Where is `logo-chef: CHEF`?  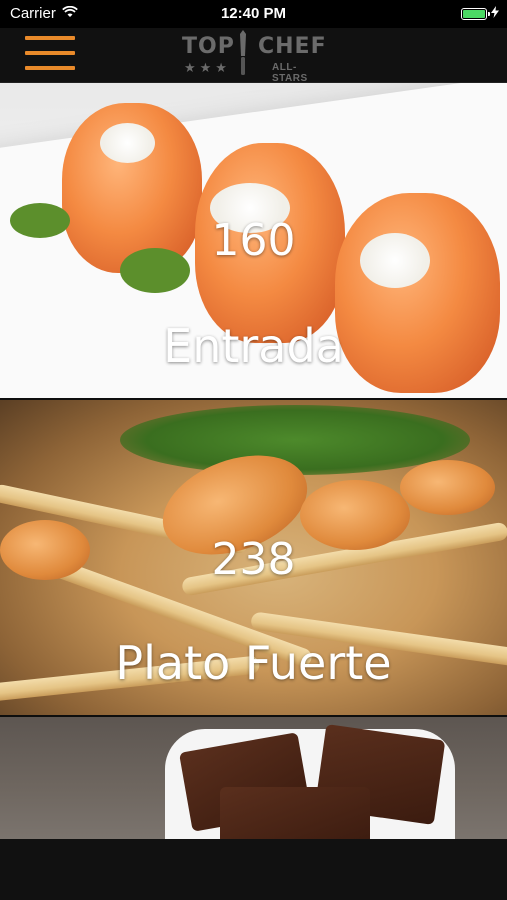
logo-chef: CHEF is located at coordinates (292, 46).